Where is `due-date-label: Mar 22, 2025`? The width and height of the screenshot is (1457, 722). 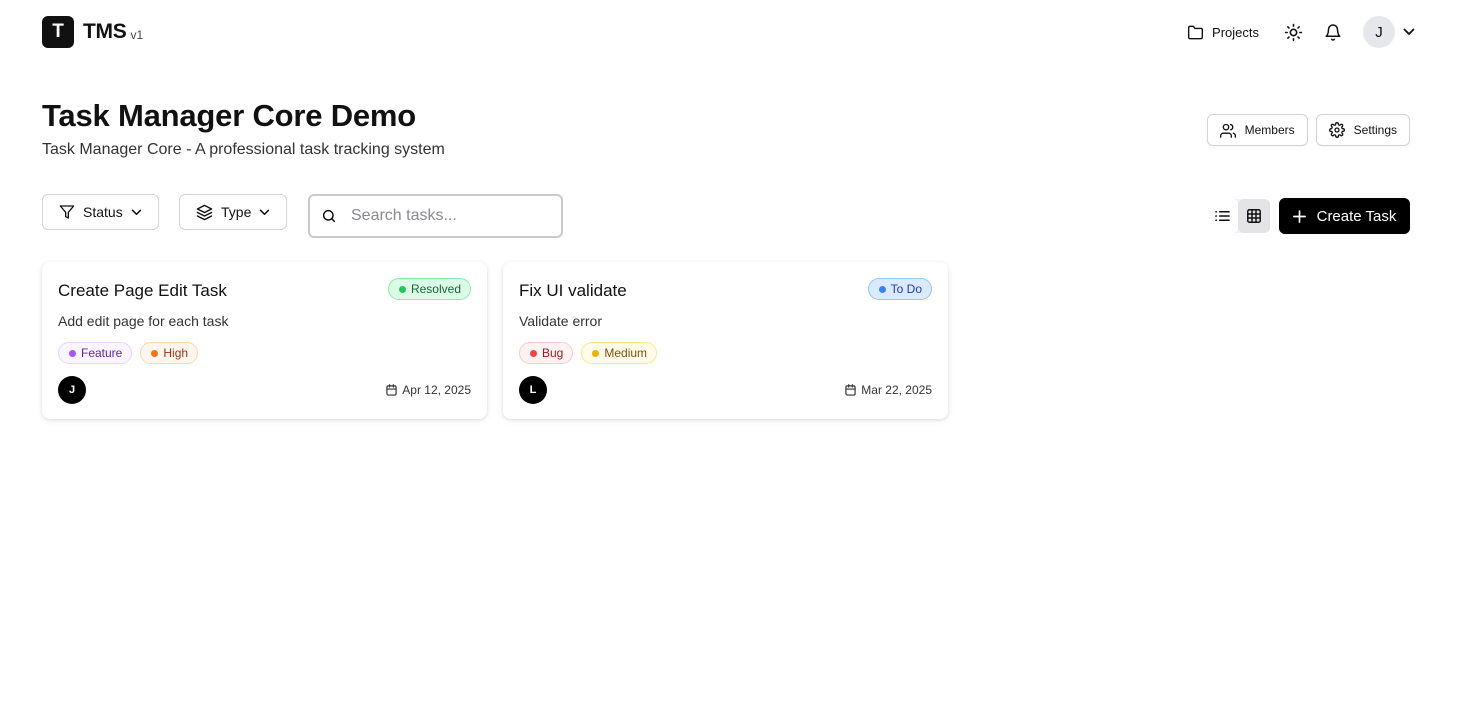 due-date-label: Mar 22, 2025 is located at coordinates (896, 390).